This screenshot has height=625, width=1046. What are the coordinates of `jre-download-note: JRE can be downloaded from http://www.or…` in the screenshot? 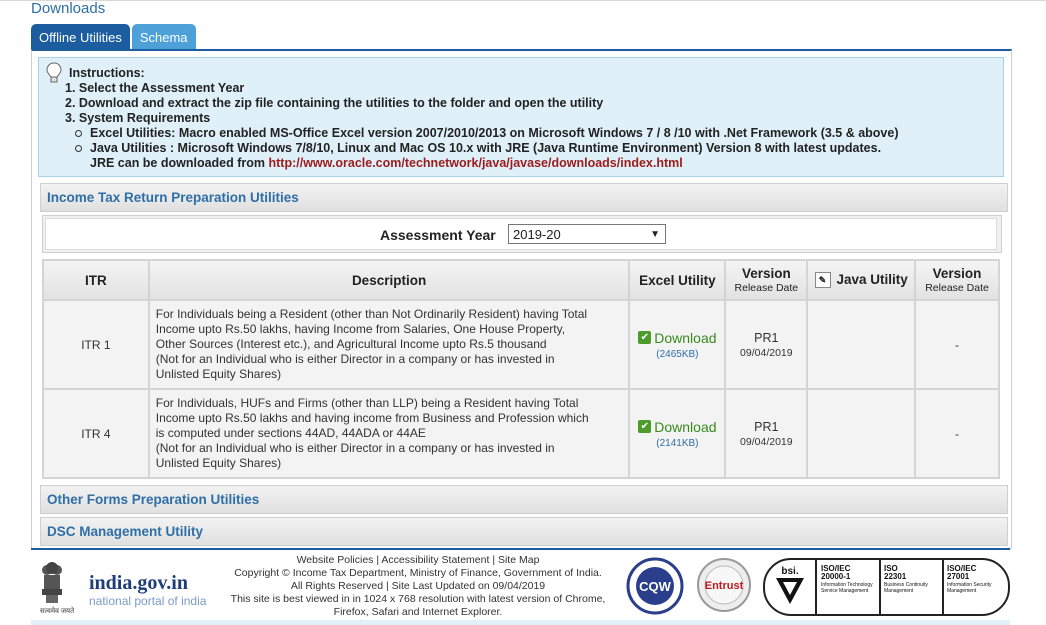 It's located at (386, 163).